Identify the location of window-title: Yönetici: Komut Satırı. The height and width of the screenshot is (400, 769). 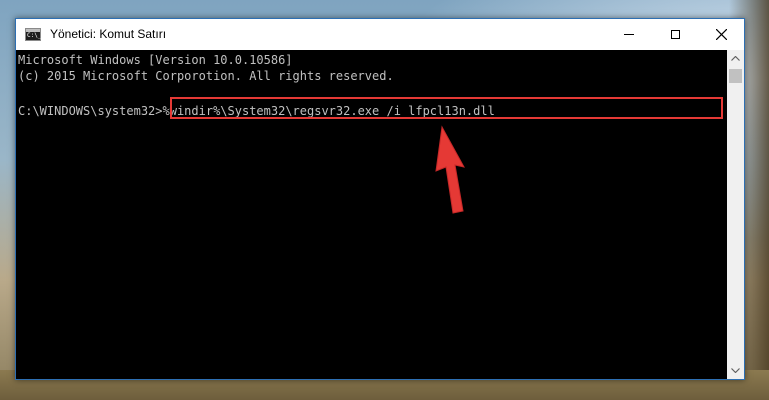
(108, 34).